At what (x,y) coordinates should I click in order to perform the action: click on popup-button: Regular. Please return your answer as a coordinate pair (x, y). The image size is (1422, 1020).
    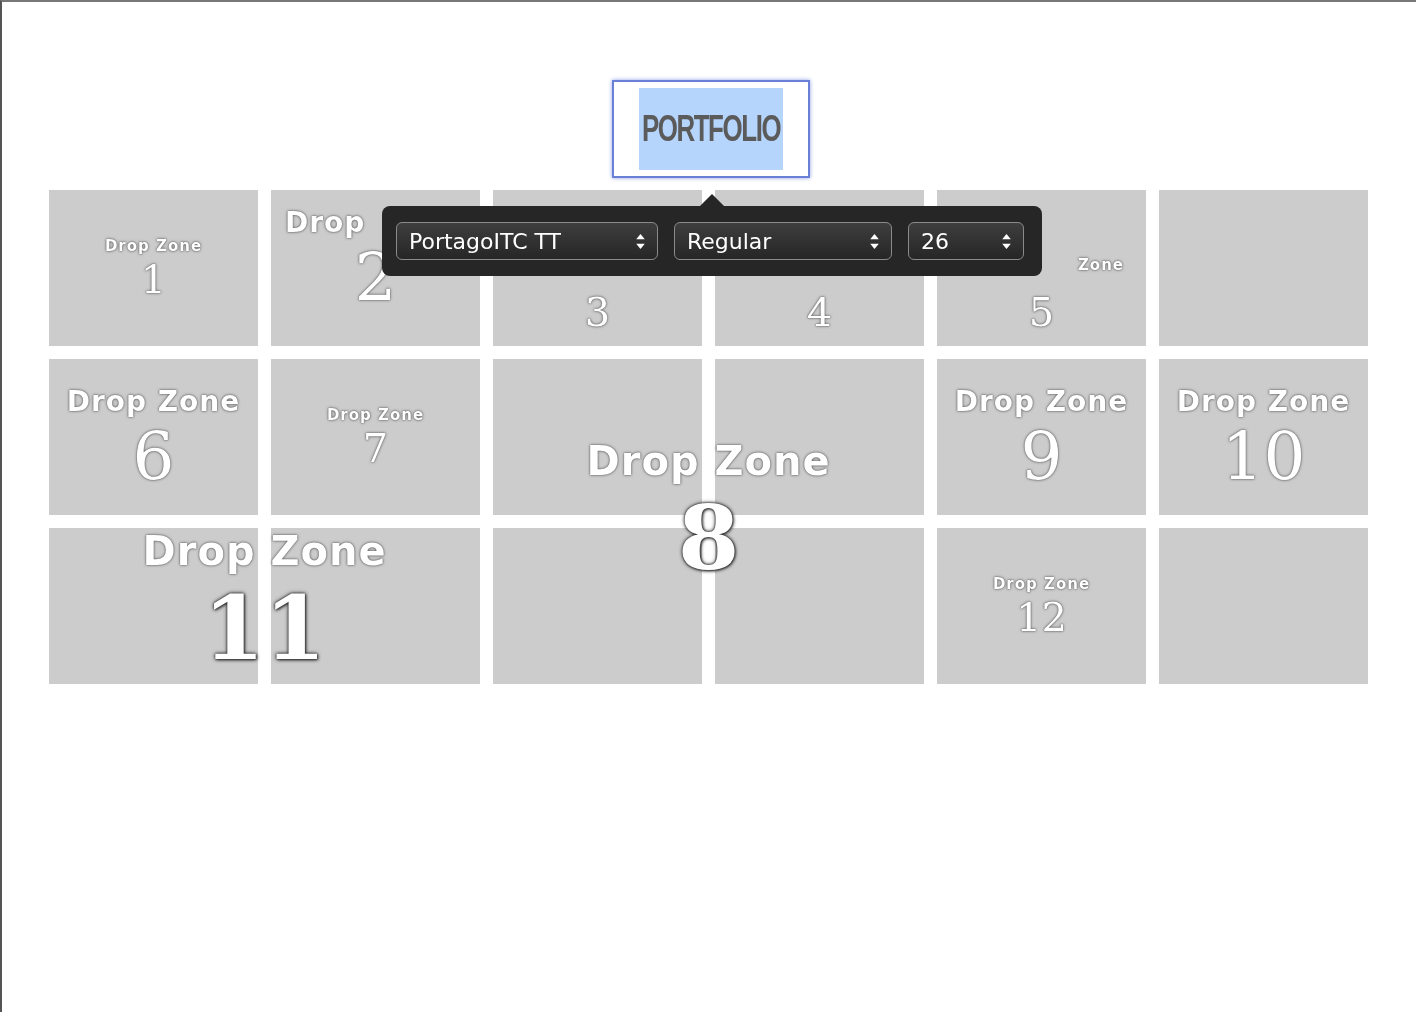
    Looking at the image, I should click on (783, 241).